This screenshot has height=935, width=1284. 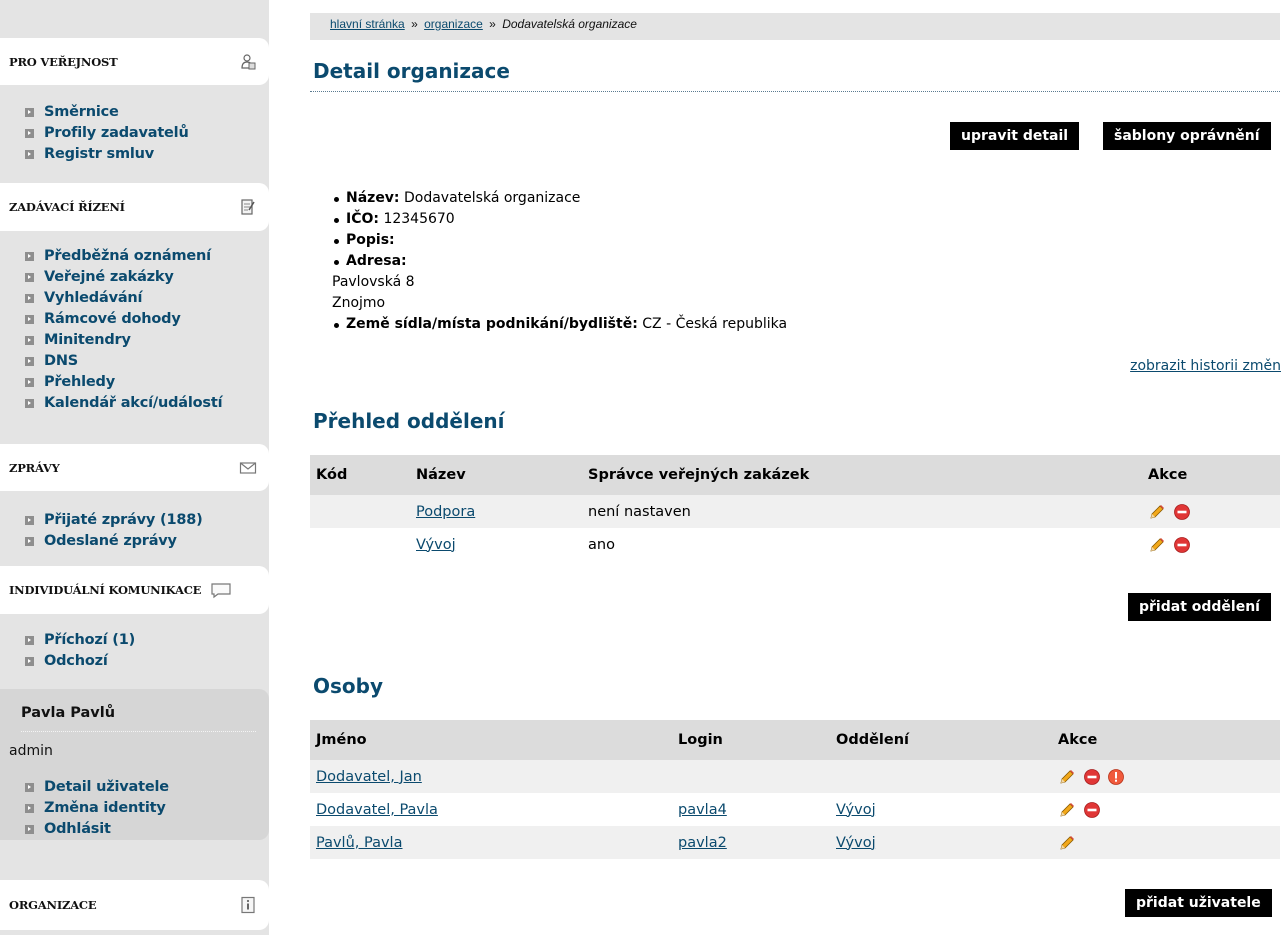 What do you see at coordinates (1015, 136) in the screenshot?
I see `edit-detail-button: upravit detail` at bounding box center [1015, 136].